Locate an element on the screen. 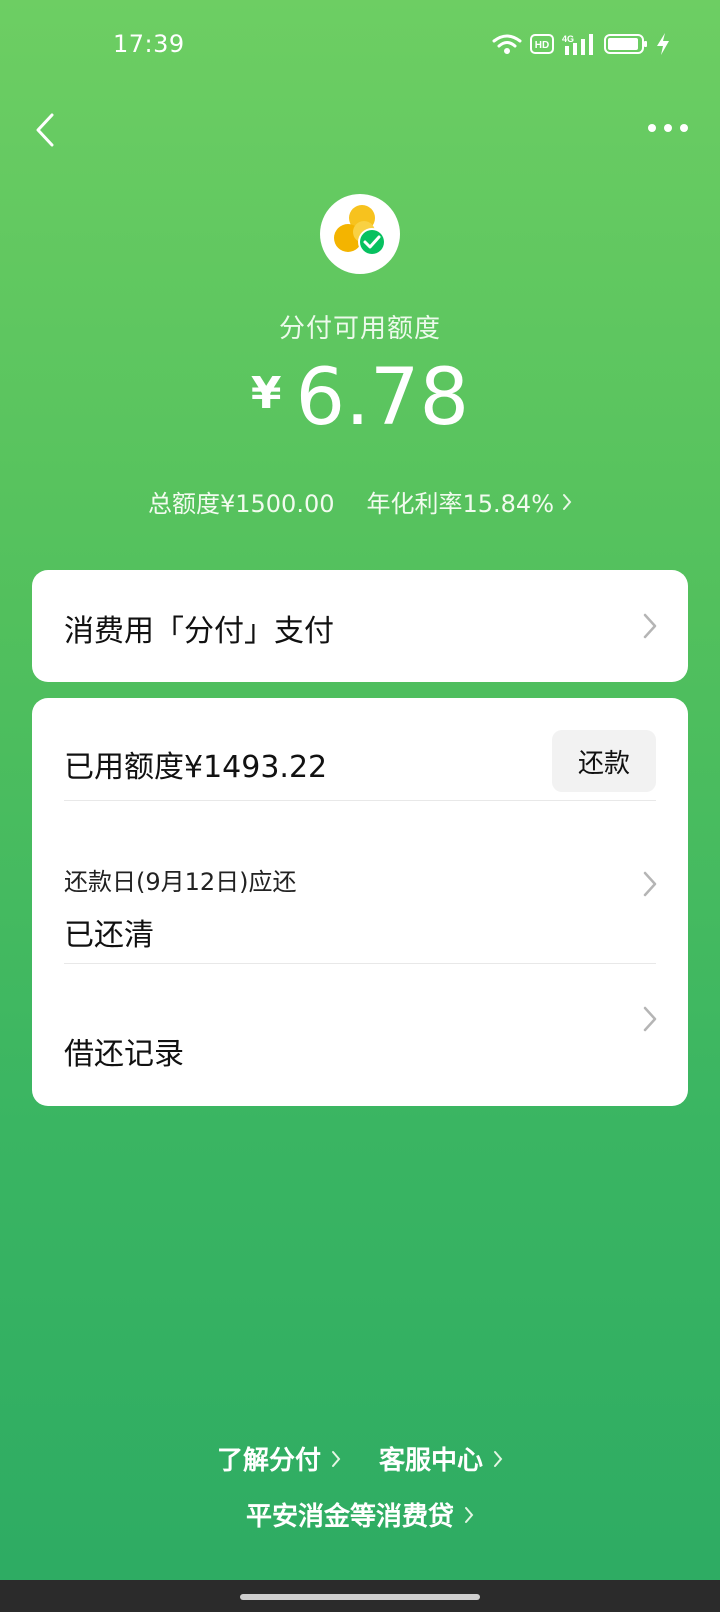  hd-icon: HD is located at coordinates (542, 44).